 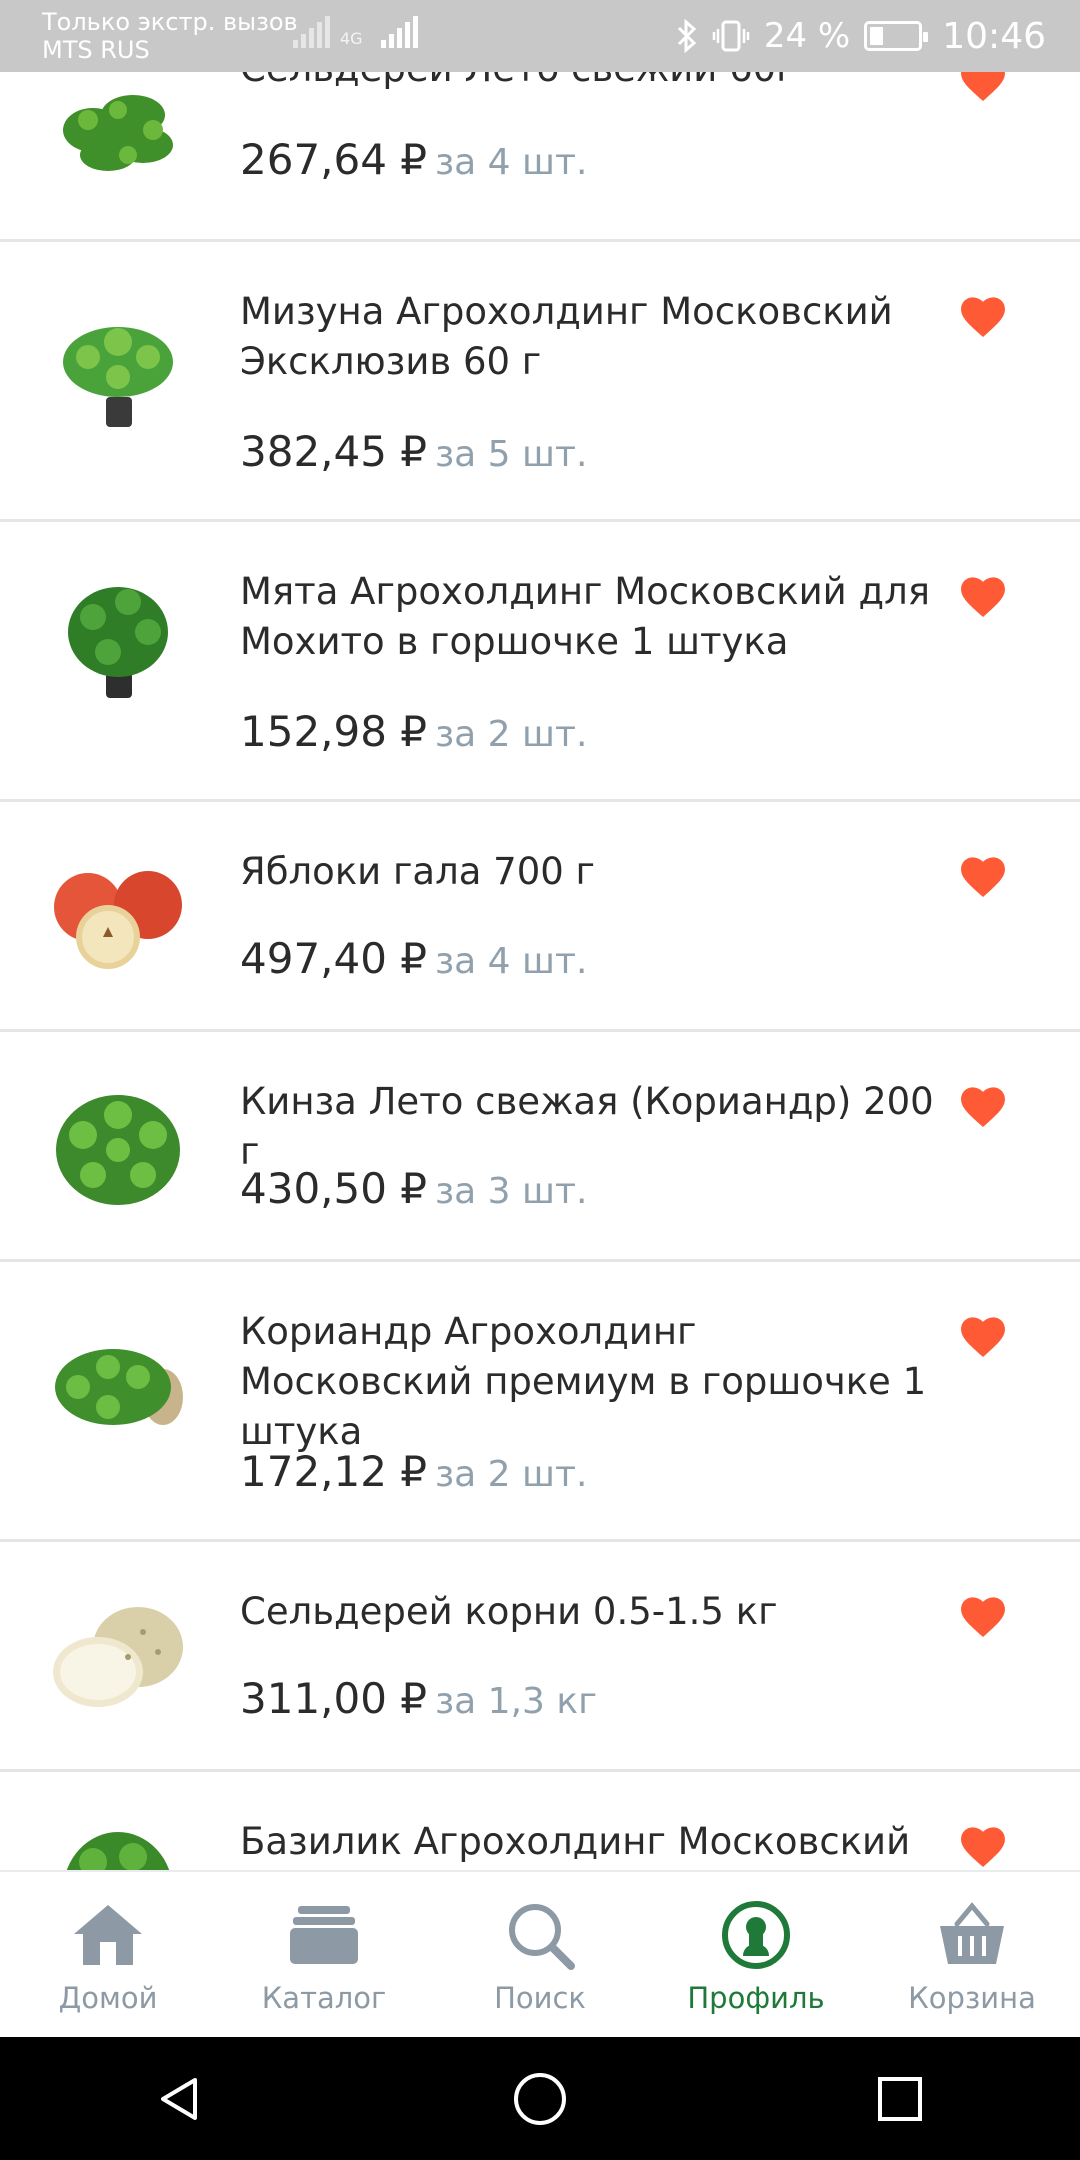 I want to click on catalog-icon, so click(x=324, y=1934).